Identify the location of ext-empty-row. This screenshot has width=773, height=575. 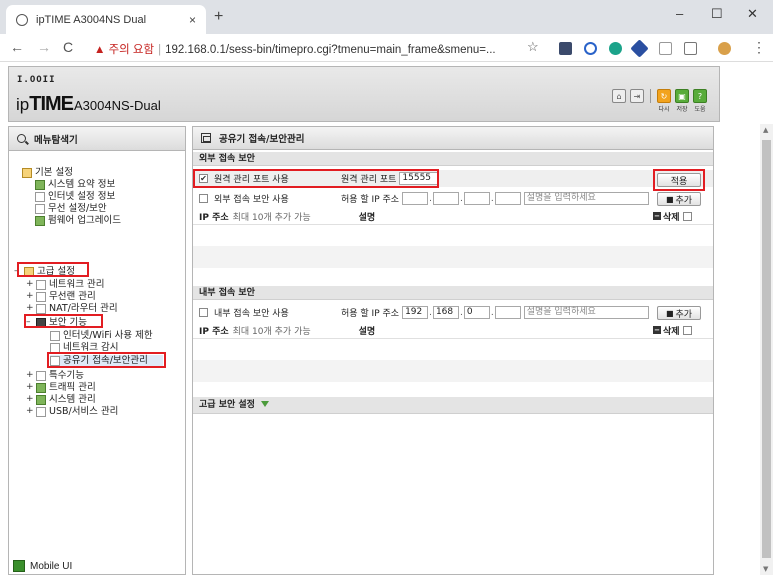
(453, 257).